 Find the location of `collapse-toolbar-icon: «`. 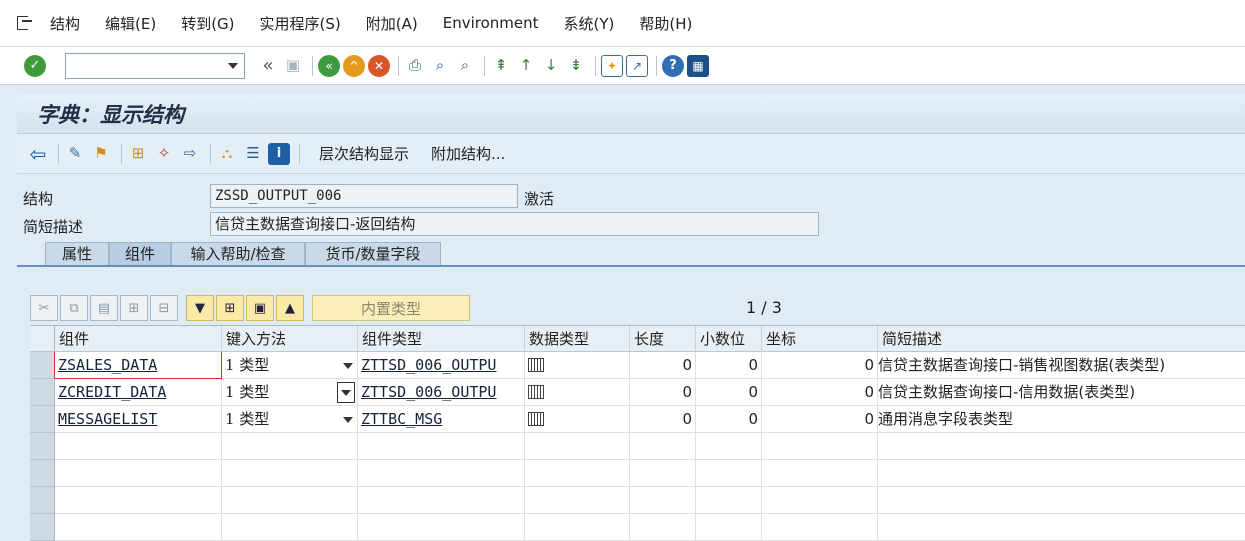

collapse-toolbar-icon: « is located at coordinates (268, 66).